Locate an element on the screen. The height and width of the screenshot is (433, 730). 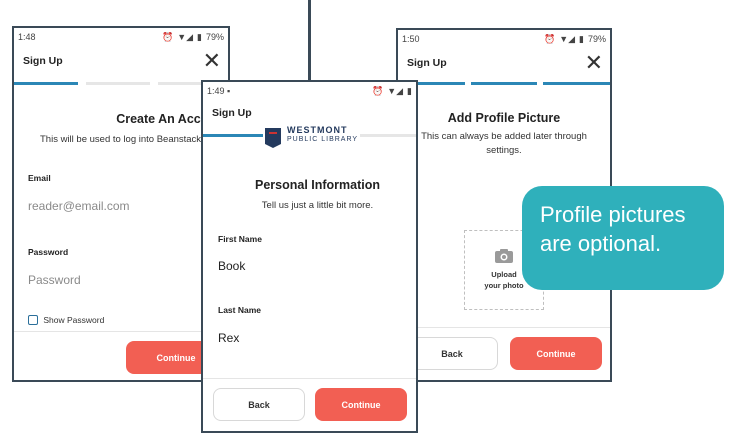
library-name-bottom: PUBLIC LIBRARY is located at coordinates (323, 139).